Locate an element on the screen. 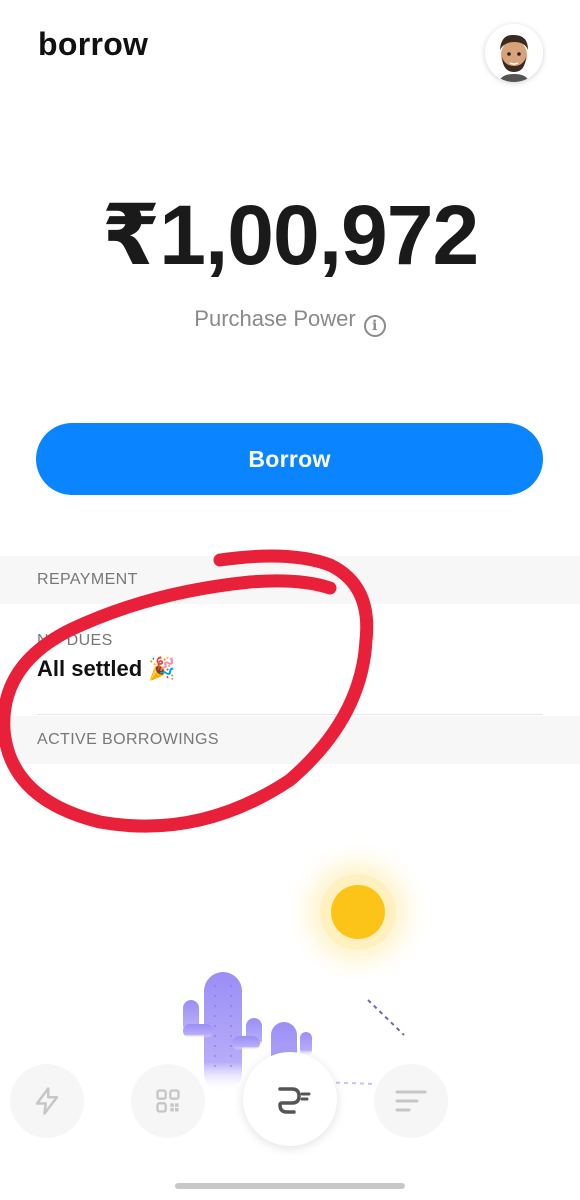 The height and width of the screenshot is (1200, 580). nav-qr-button is located at coordinates (168, 1101).